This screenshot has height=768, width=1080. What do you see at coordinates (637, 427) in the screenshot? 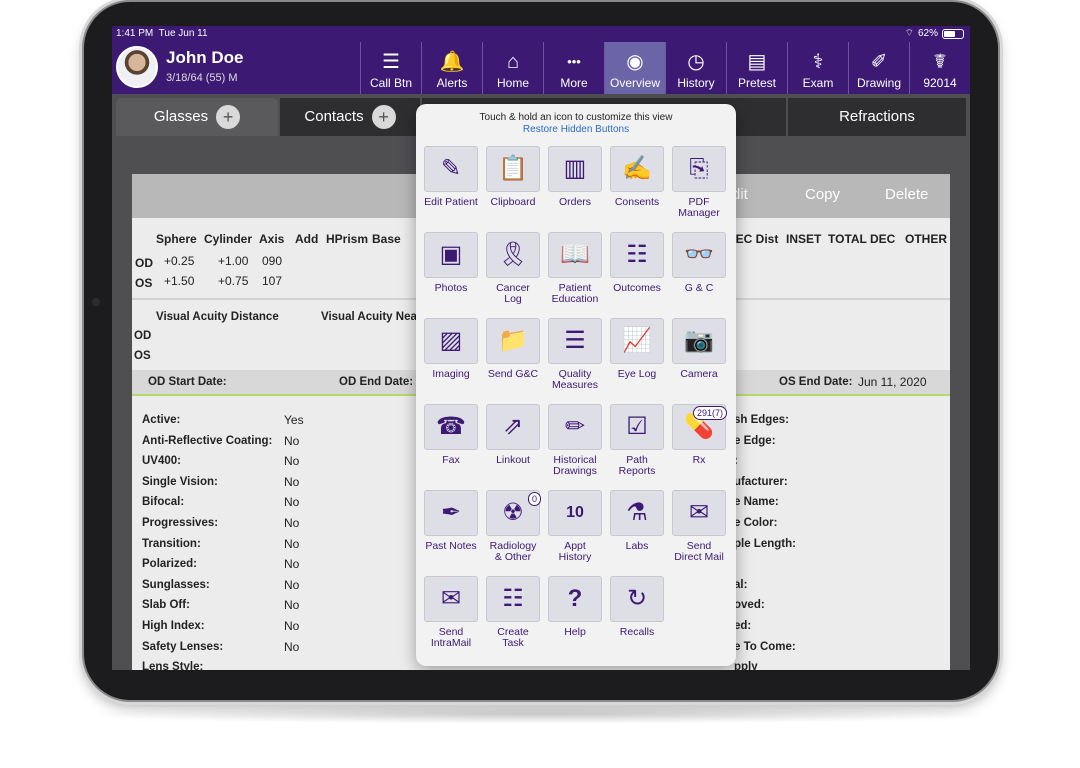
I see `path-report-icon: ☑` at bounding box center [637, 427].